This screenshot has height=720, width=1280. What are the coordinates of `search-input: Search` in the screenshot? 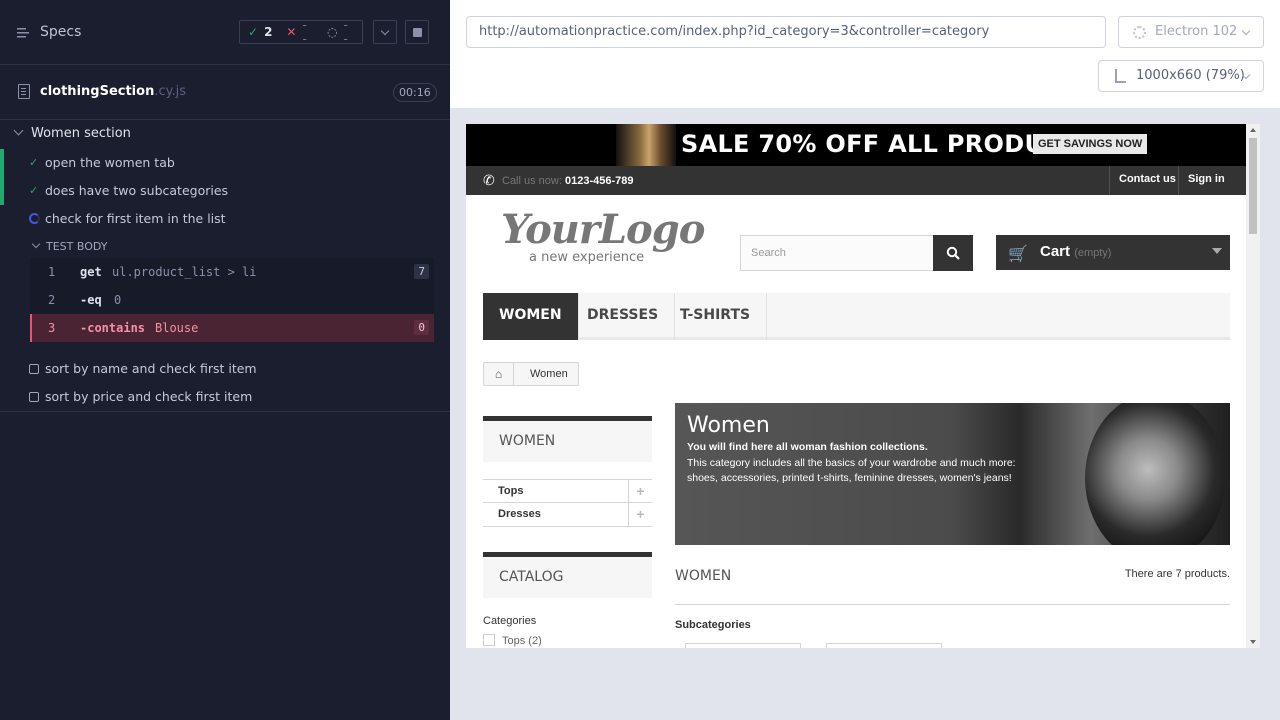 It's located at (837, 253).